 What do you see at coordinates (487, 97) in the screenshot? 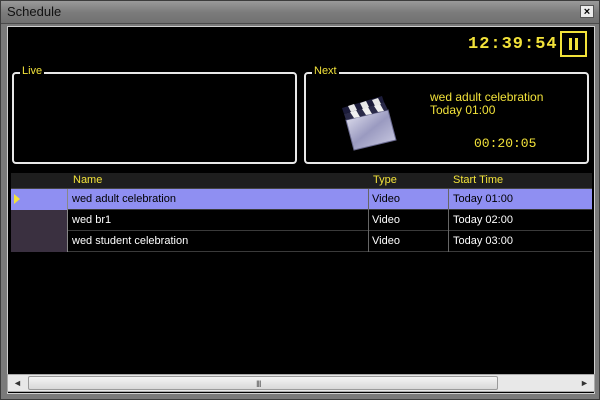
I see `next-item-name: wed adult celebration` at bounding box center [487, 97].